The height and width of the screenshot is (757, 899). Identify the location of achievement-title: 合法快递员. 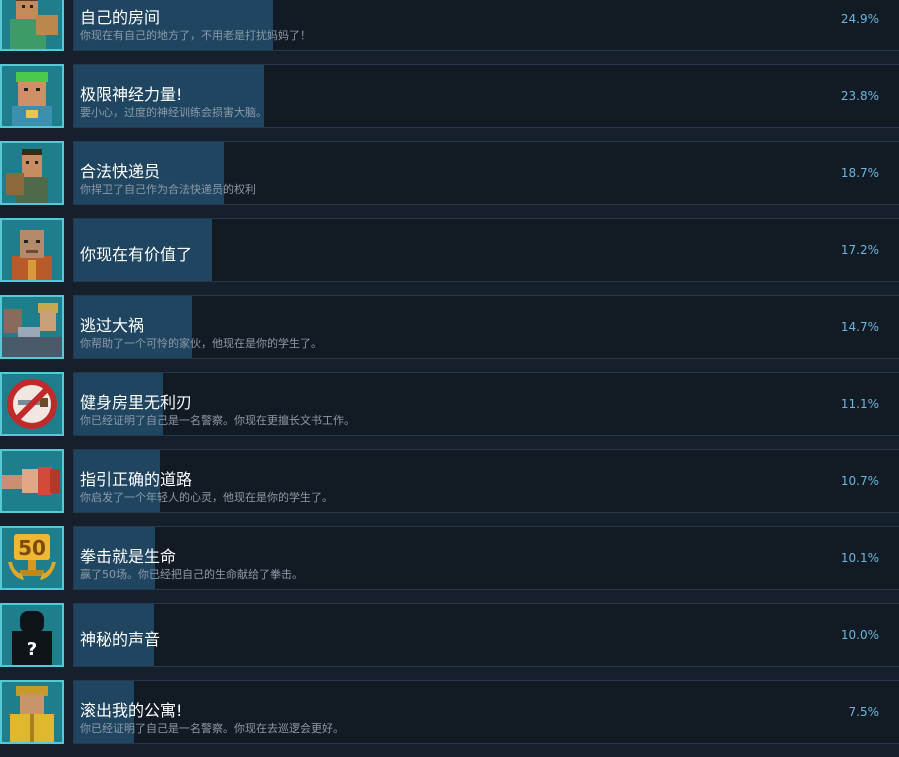
(120, 171).